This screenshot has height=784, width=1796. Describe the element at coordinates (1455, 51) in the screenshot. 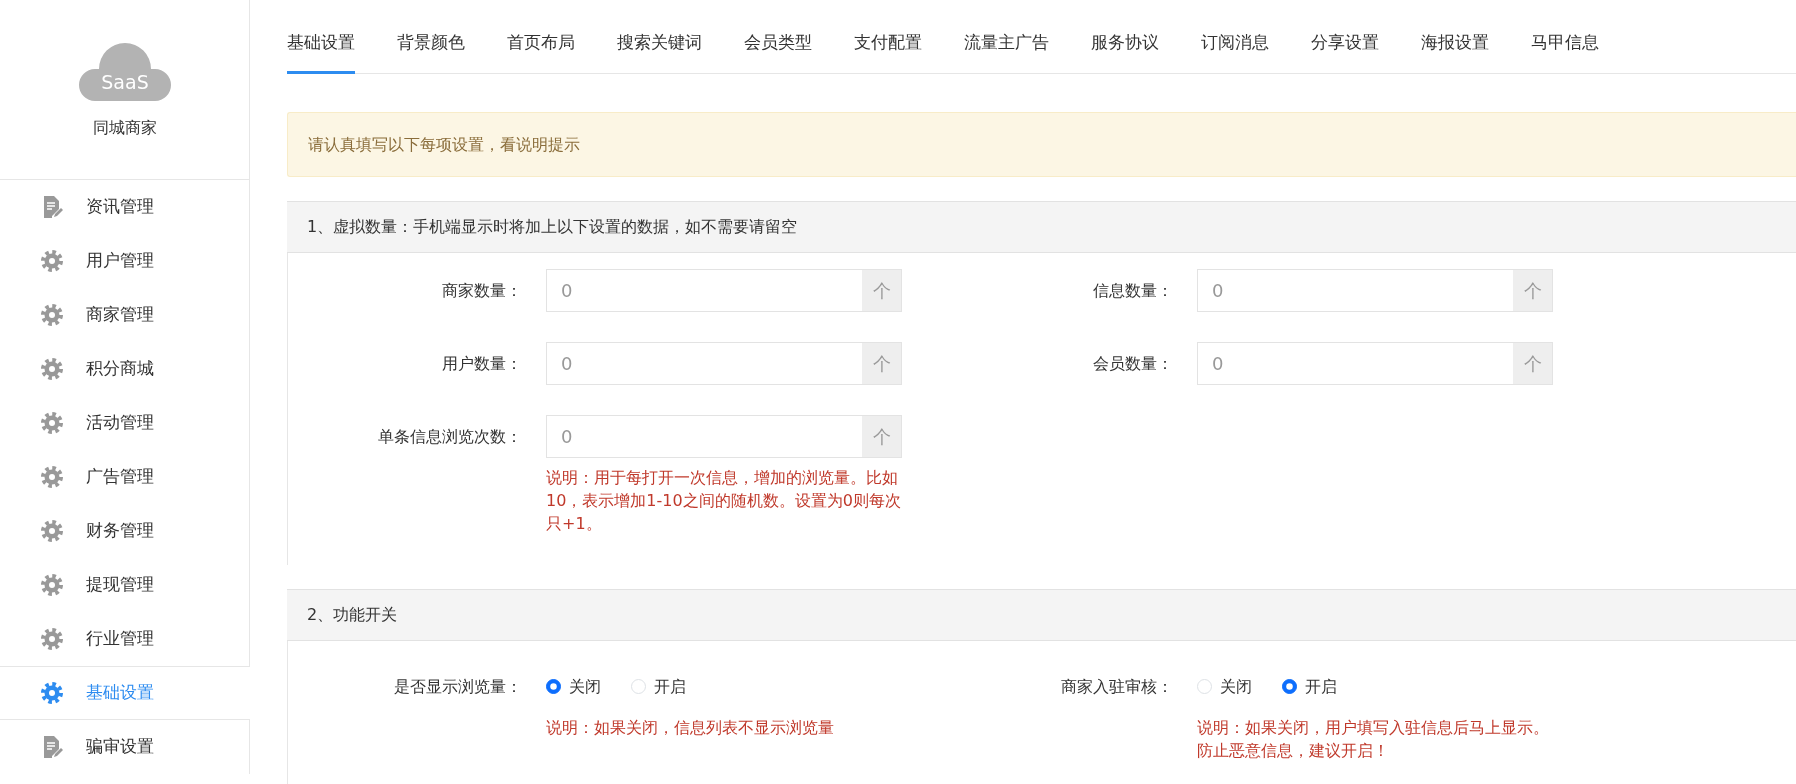

I see `tab: 海报设置` at that location.